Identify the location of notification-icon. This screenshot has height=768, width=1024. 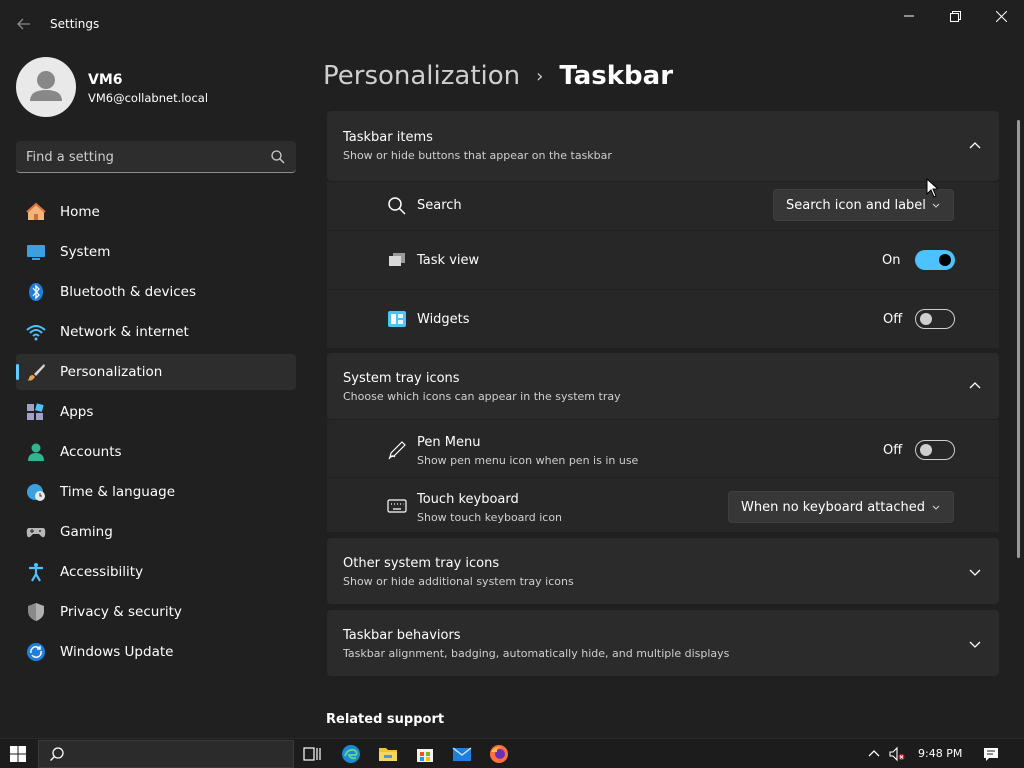
(991, 754).